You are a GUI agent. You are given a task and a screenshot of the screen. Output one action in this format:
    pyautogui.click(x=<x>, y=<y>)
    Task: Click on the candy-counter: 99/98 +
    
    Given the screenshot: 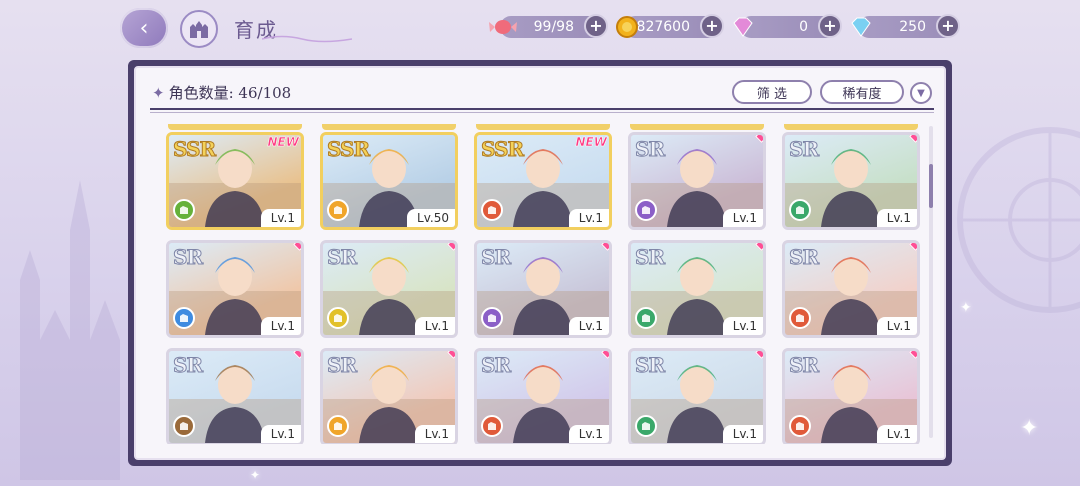 What is the action you would take?
    pyautogui.click(x=548, y=26)
    